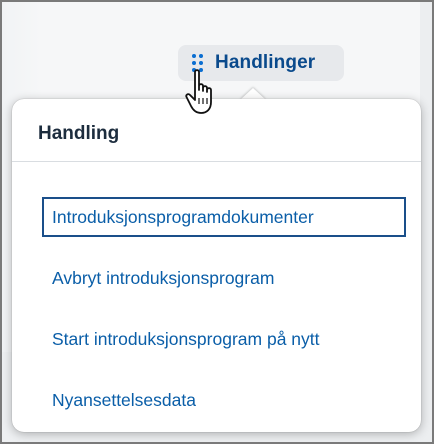 The image size is (434, 444). What do you see at coordinates (265, 62) in the screenshot?
I see `actions-button-label: Handlinger` at bounding box center [265, 62].